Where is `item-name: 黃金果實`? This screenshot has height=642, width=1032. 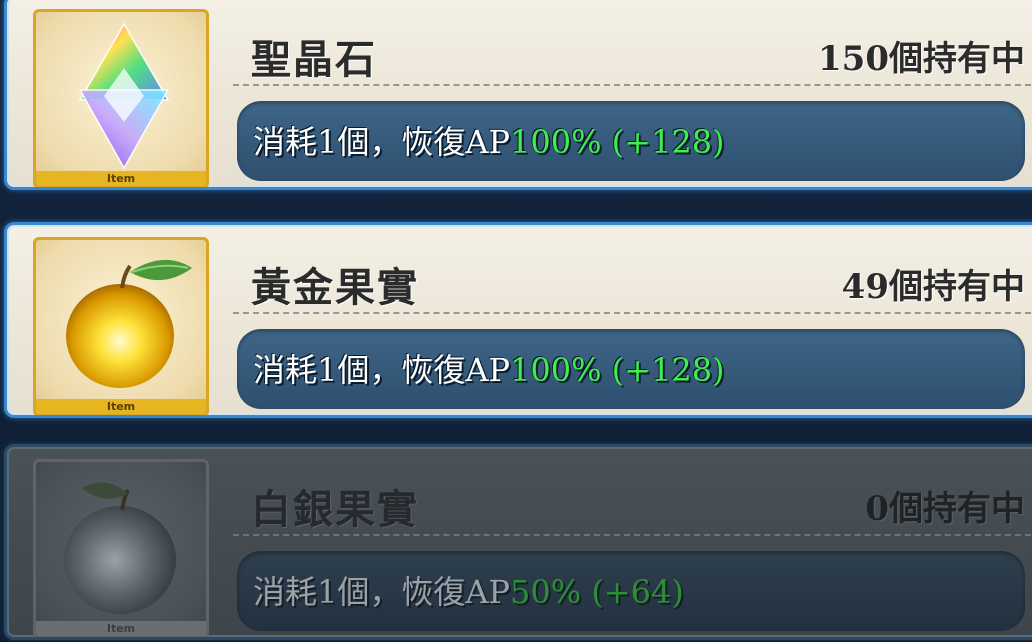
item-name: 黃金果實 is located at coordinates (335, 287).